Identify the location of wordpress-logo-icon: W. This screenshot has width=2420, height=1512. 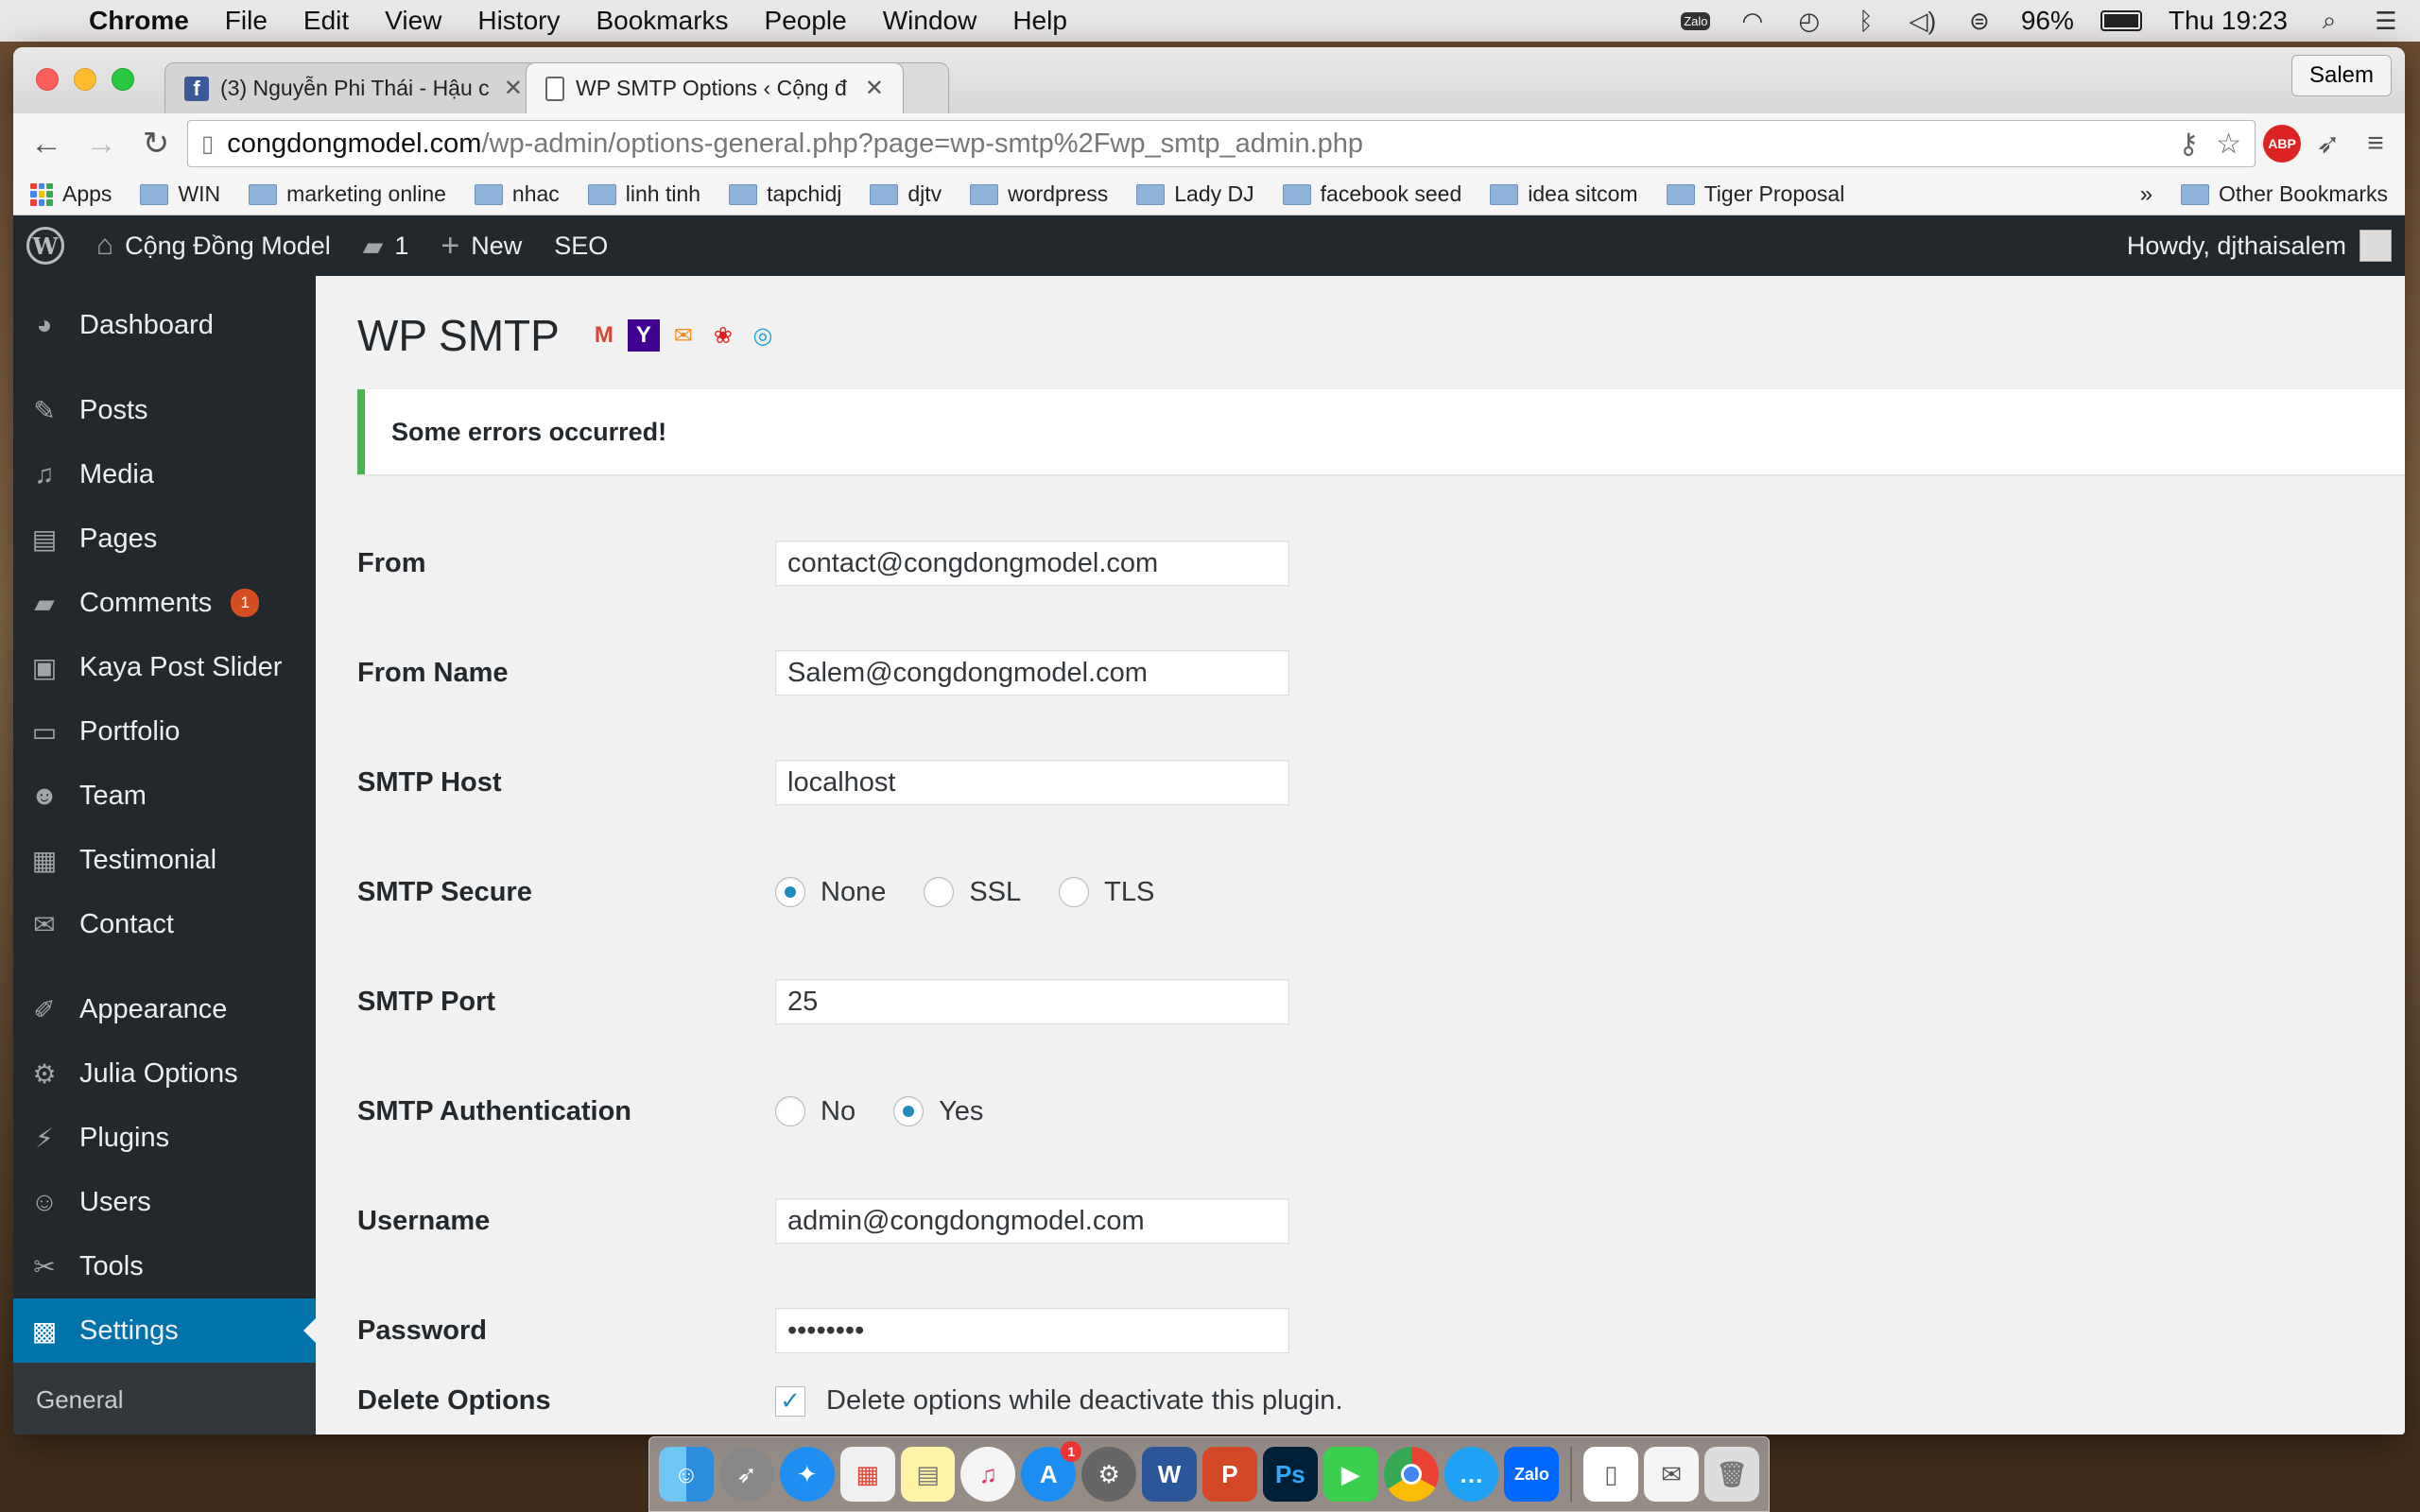
(45, 246).